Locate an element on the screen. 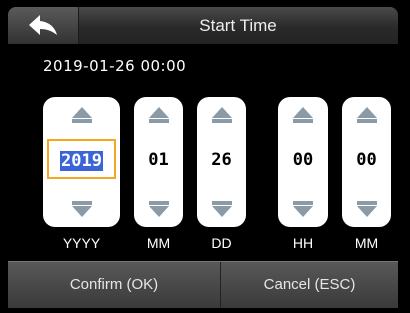 Image resolution: width=410 pixels, height=313 pixels. day-unit-label: DD is located at coordinates (221, 243).